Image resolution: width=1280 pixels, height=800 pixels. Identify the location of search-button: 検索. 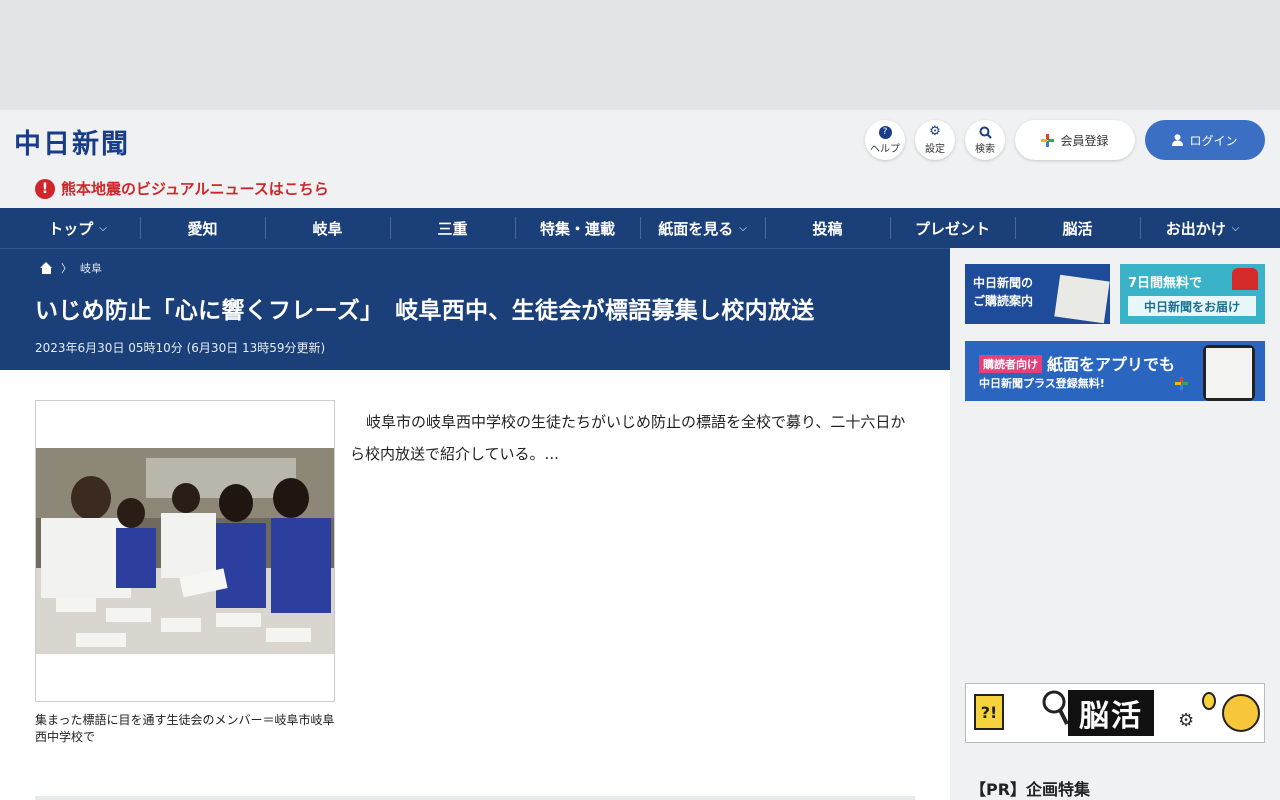
(985, 140).